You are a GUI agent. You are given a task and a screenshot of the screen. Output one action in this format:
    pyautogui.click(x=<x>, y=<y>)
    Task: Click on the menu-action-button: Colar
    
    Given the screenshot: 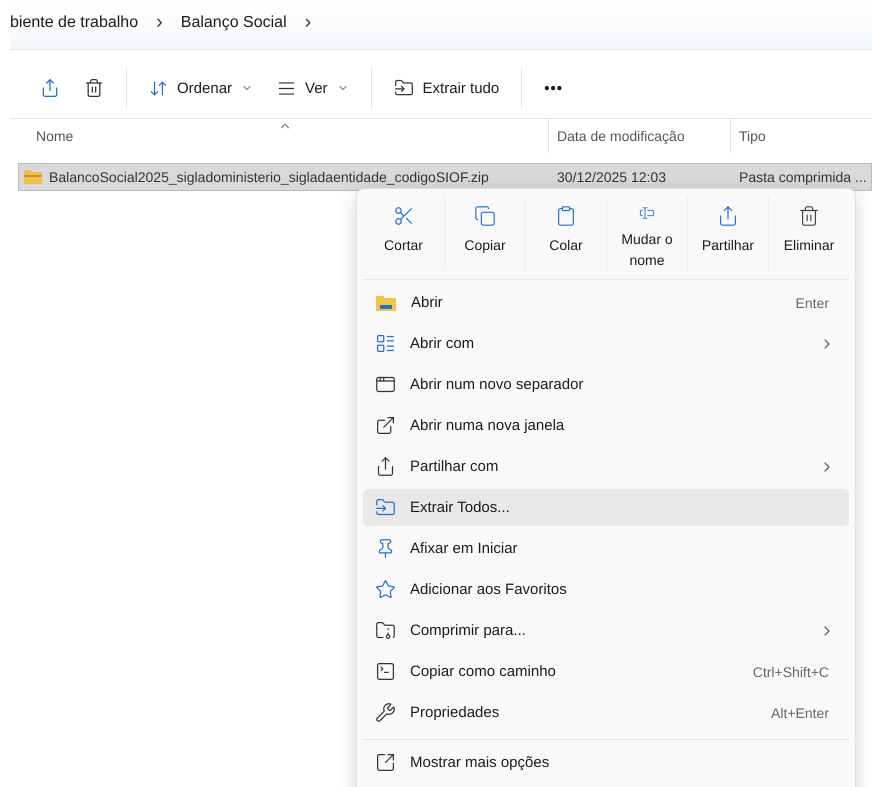 What is the action you would take?
    pyautogui.click(x=565, y=234)
    